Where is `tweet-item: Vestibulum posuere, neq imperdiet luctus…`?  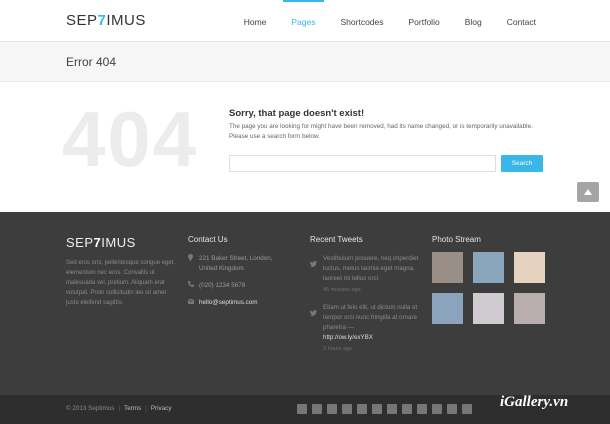
tweet-item: Vestibulum posuere, neq imperdiet luctus… is located at coordinates (364, 273).